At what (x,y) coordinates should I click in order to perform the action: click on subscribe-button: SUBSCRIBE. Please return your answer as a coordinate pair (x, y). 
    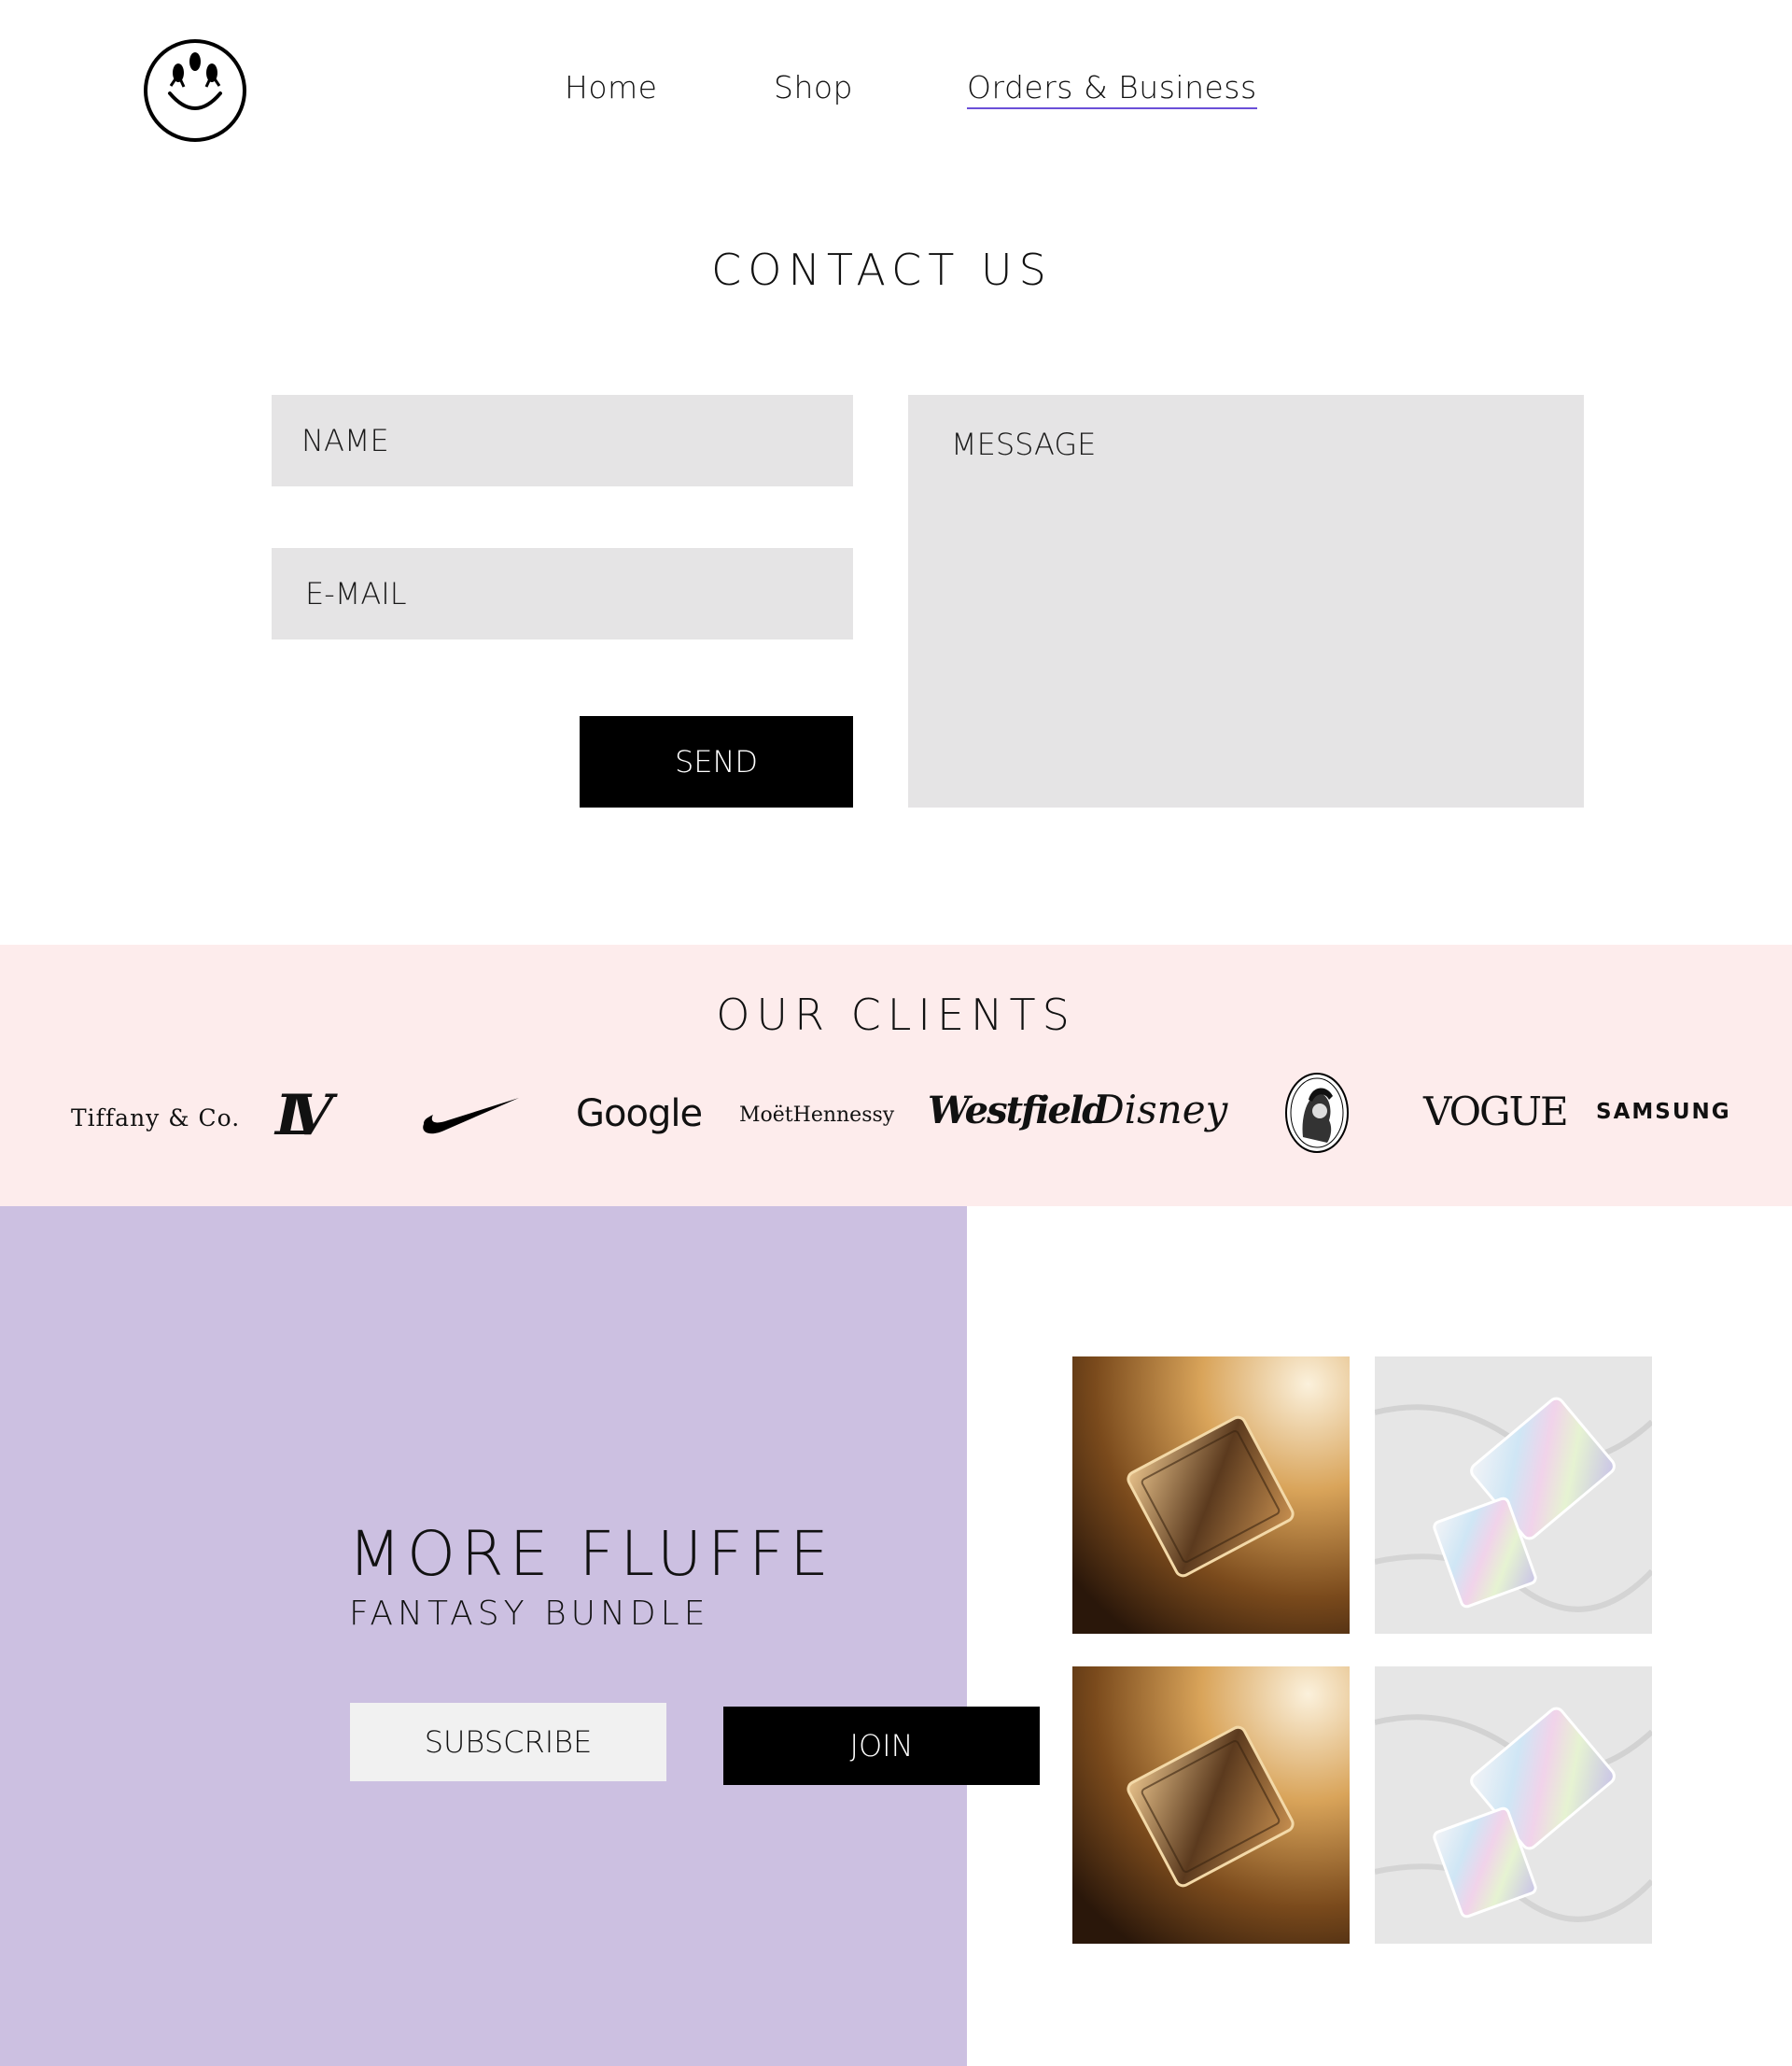
    Looking at the image, I should click on (508, 1742).